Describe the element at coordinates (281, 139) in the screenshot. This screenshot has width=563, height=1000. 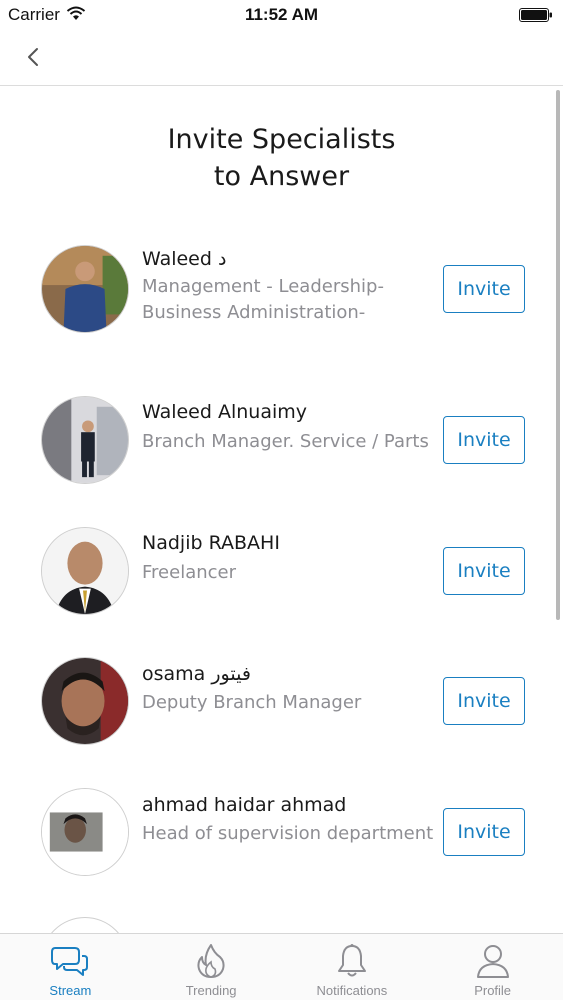
I see `page-title-line1: Invite Specialists` at that location.